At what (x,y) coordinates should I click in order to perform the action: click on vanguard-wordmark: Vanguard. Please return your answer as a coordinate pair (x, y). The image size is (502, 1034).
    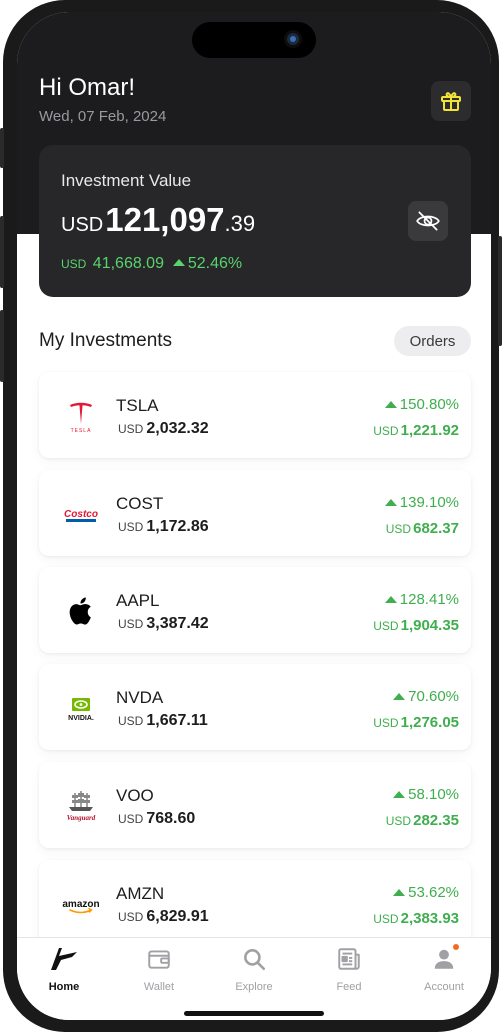
    Looking at the image, I should click on (81, 818).